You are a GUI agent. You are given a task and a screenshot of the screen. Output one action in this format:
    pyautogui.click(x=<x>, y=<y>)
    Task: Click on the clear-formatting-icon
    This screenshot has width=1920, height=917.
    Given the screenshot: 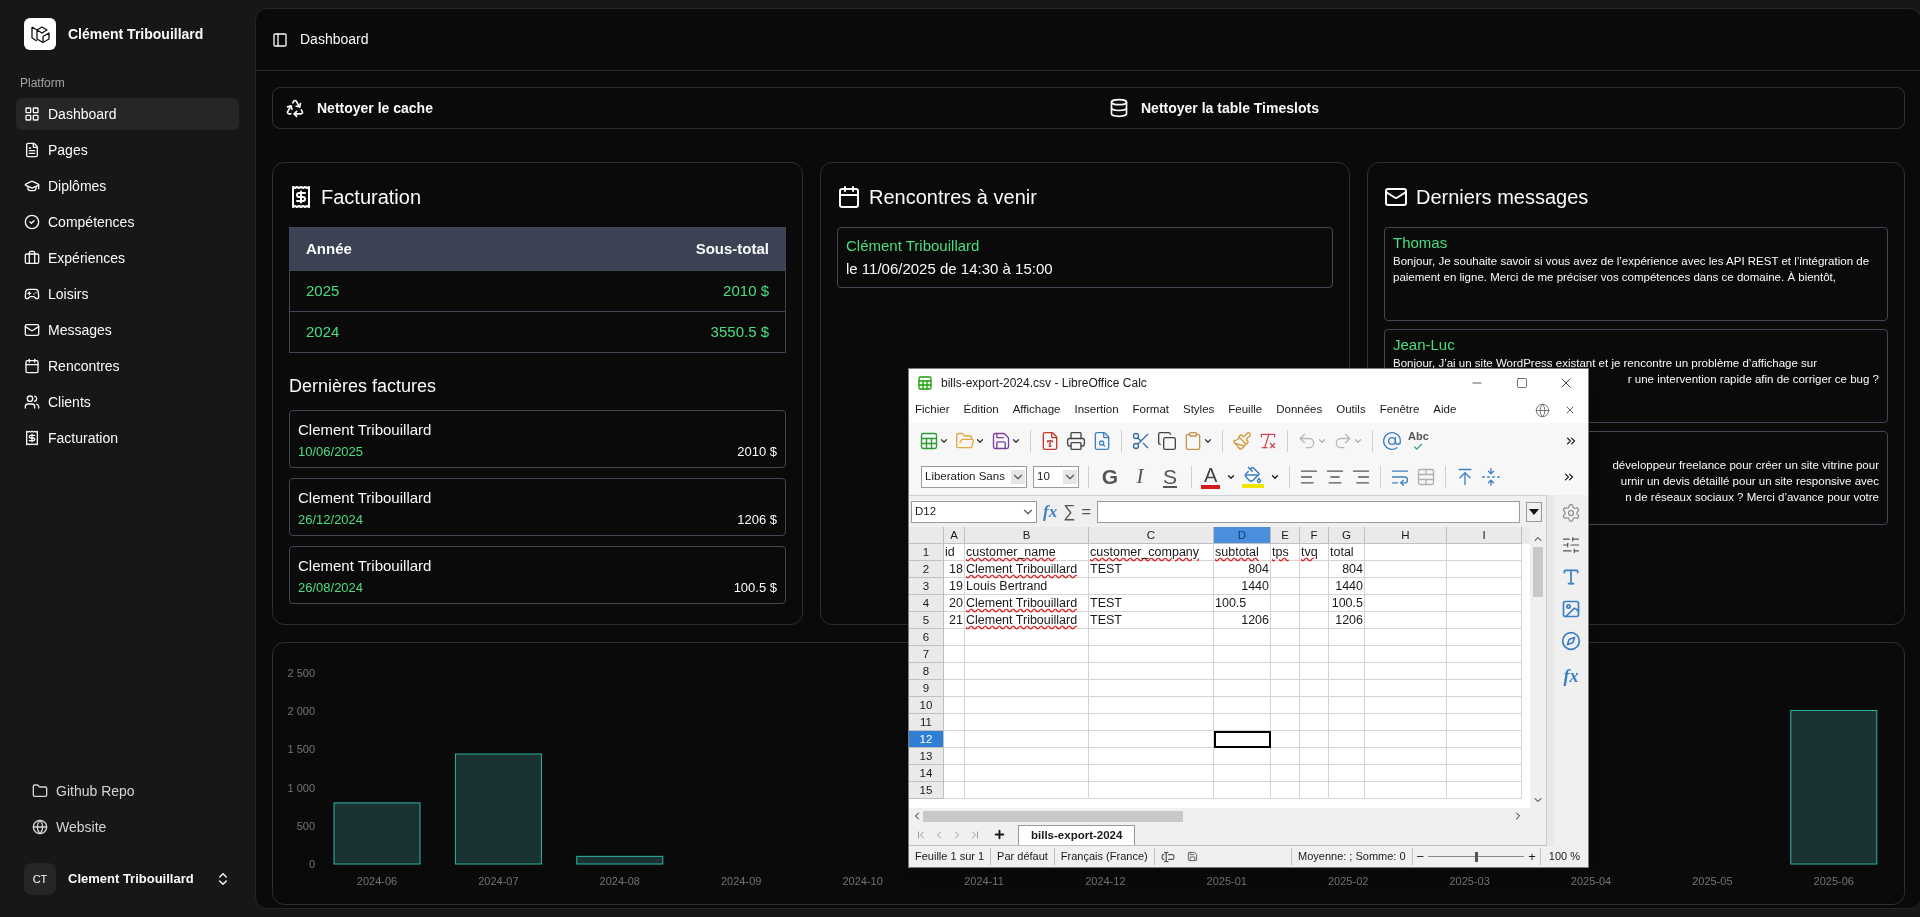 What is the action you would take?
    pyautogui.click(x=1268, y=441)
    